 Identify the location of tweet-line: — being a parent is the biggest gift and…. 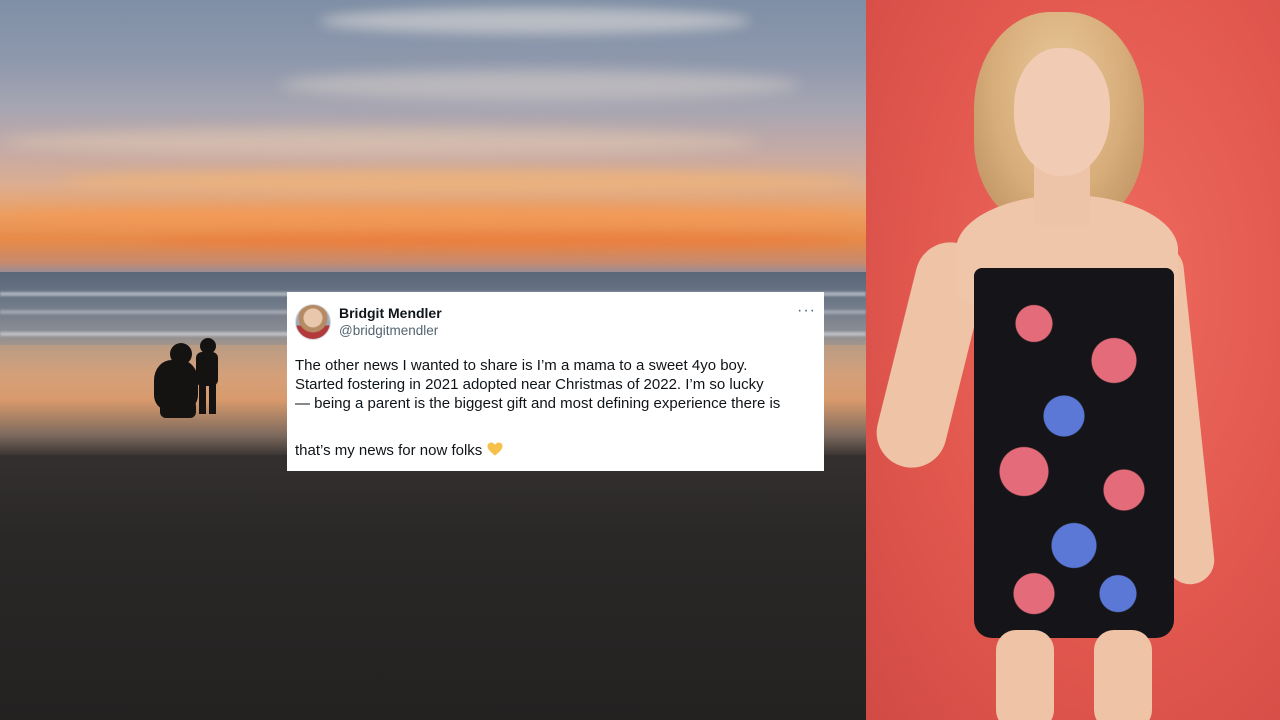
(538, 403).